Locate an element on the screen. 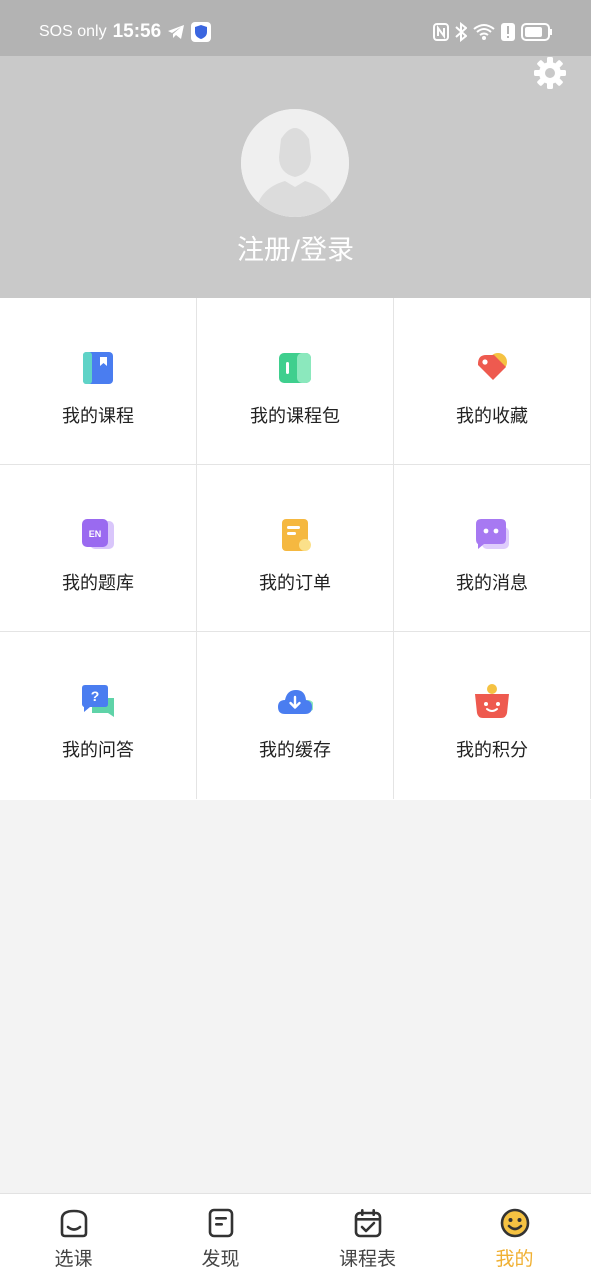  menu-item-label: 我的积分 is located at coordinates (492, 750).